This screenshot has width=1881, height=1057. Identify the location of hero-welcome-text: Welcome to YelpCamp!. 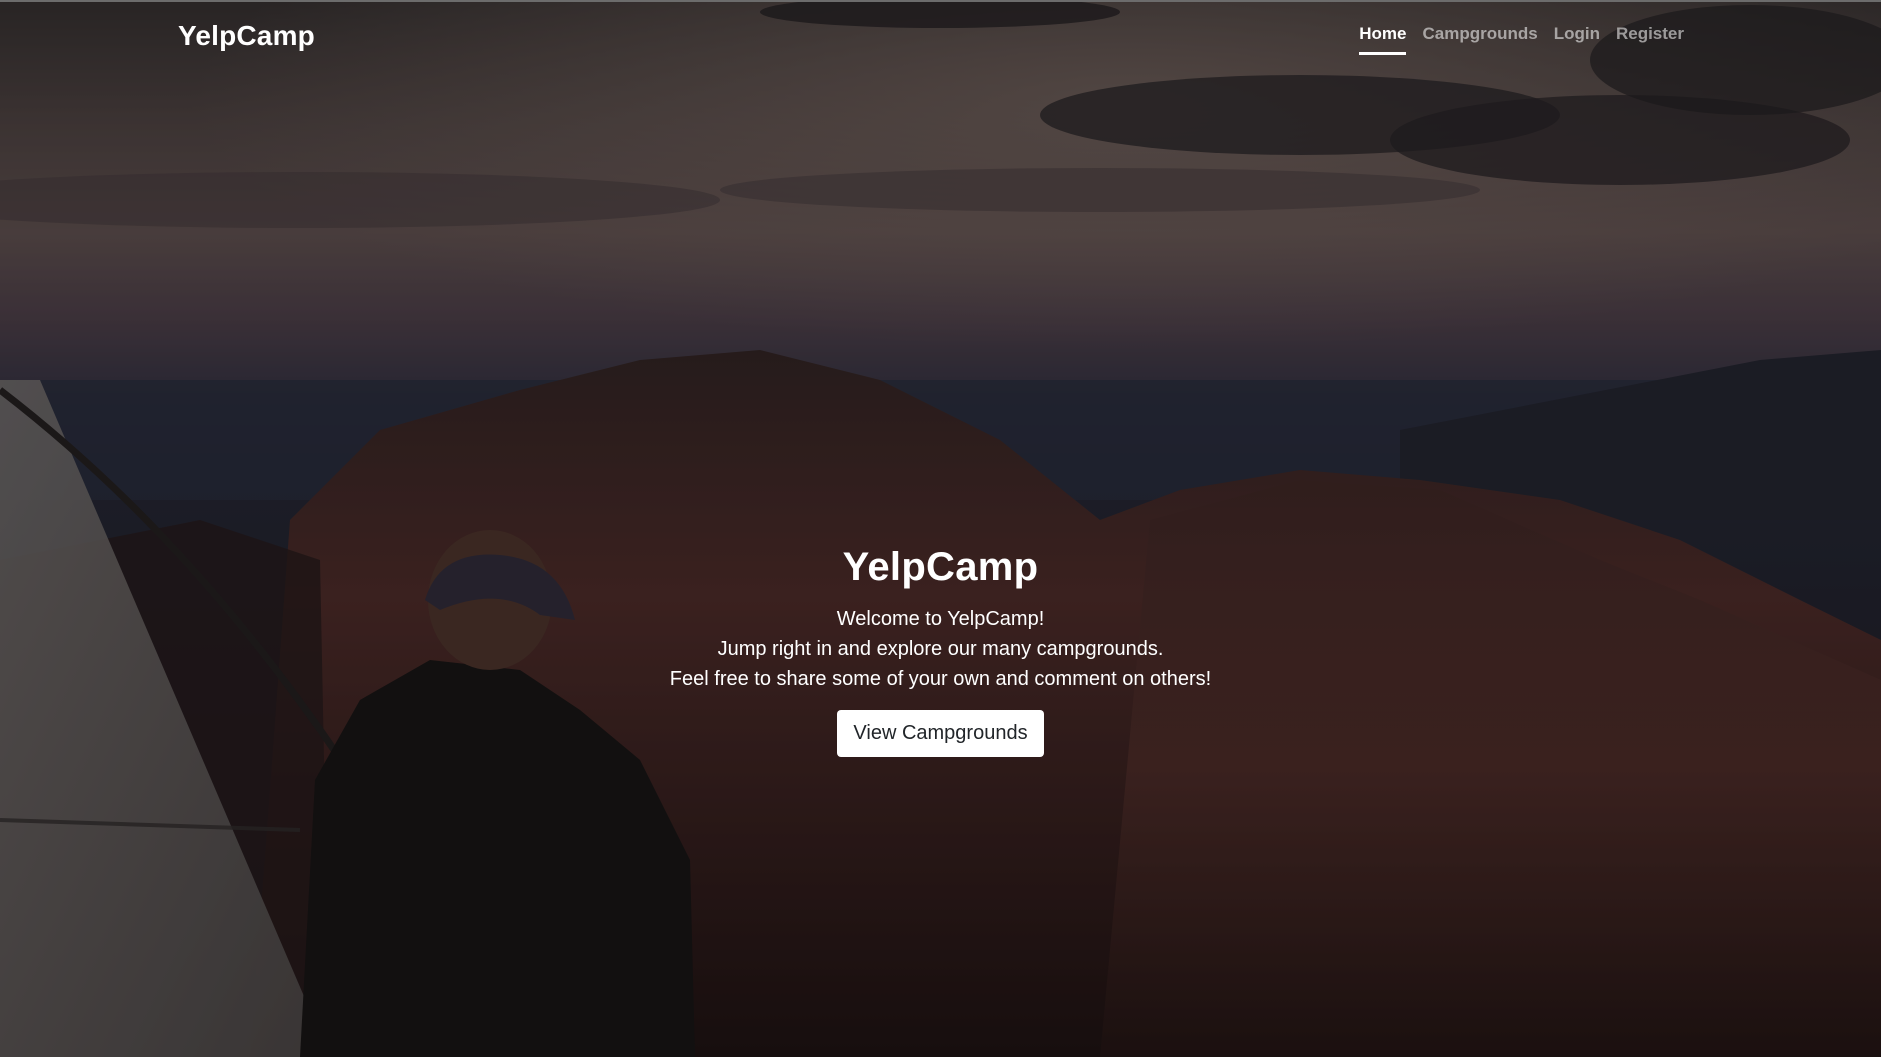
(940, 619).